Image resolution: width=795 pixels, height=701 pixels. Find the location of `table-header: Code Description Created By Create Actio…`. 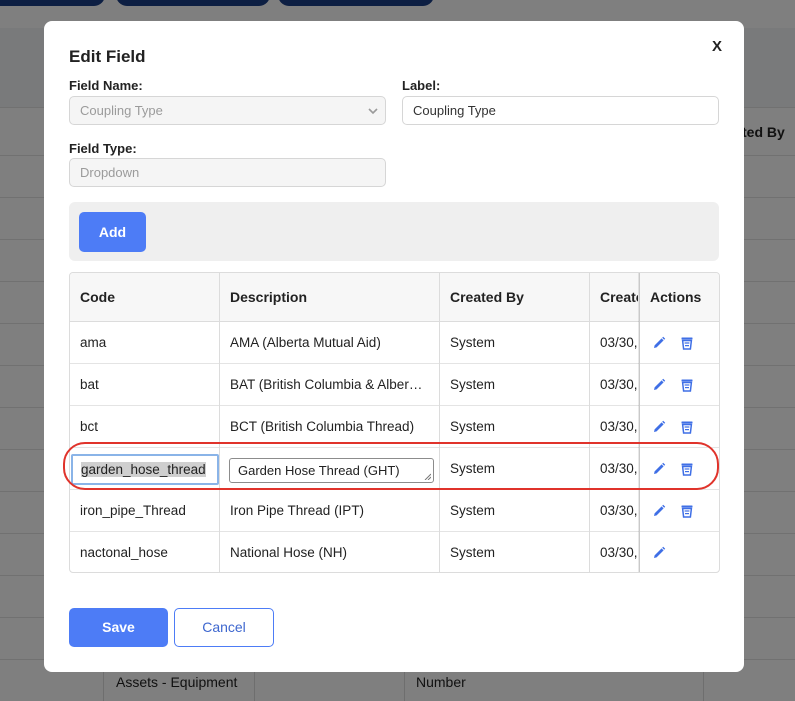

table-header: Code Description Created By Create Actio… is located at coordinates (394, 297).